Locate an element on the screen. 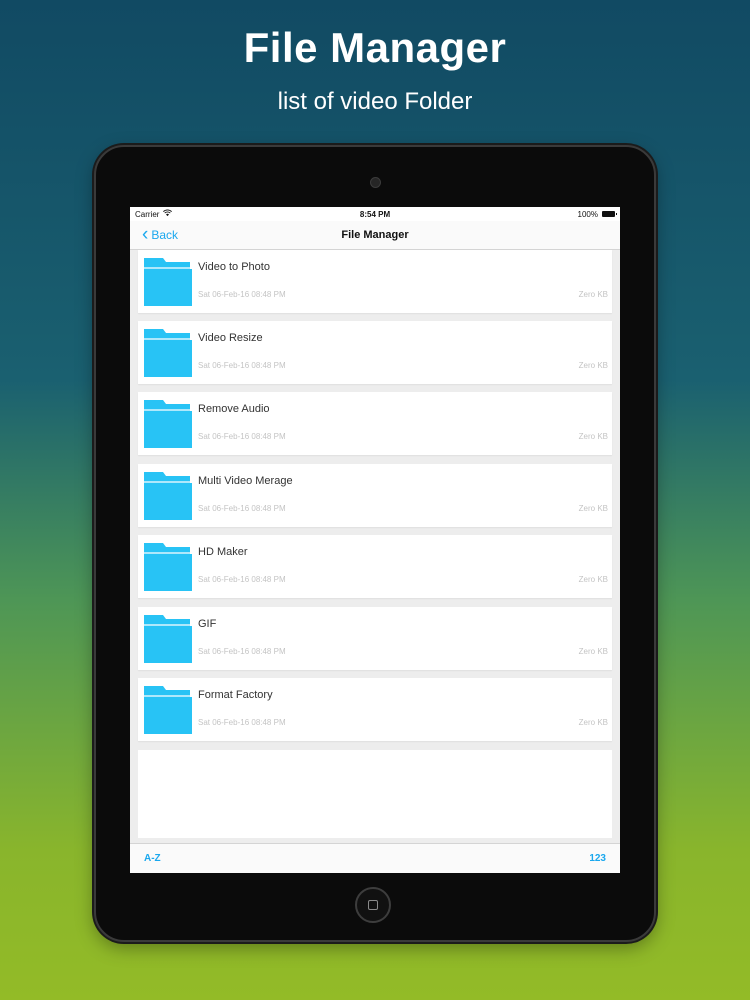  promo-title: File Manager is located at coordinates (375, 47).